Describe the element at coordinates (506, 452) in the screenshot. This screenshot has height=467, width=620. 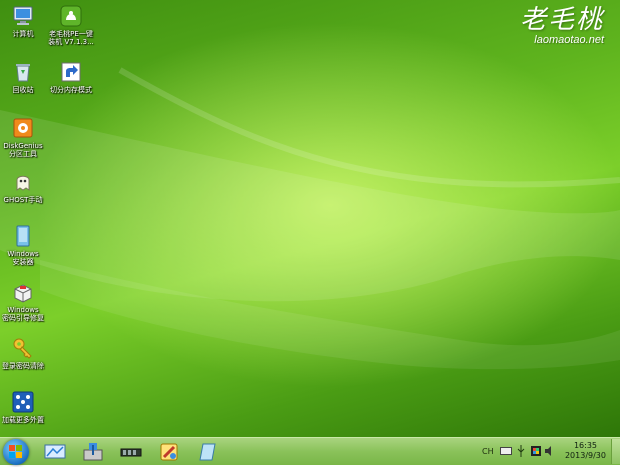
I see `keyboard-icon` at that location.